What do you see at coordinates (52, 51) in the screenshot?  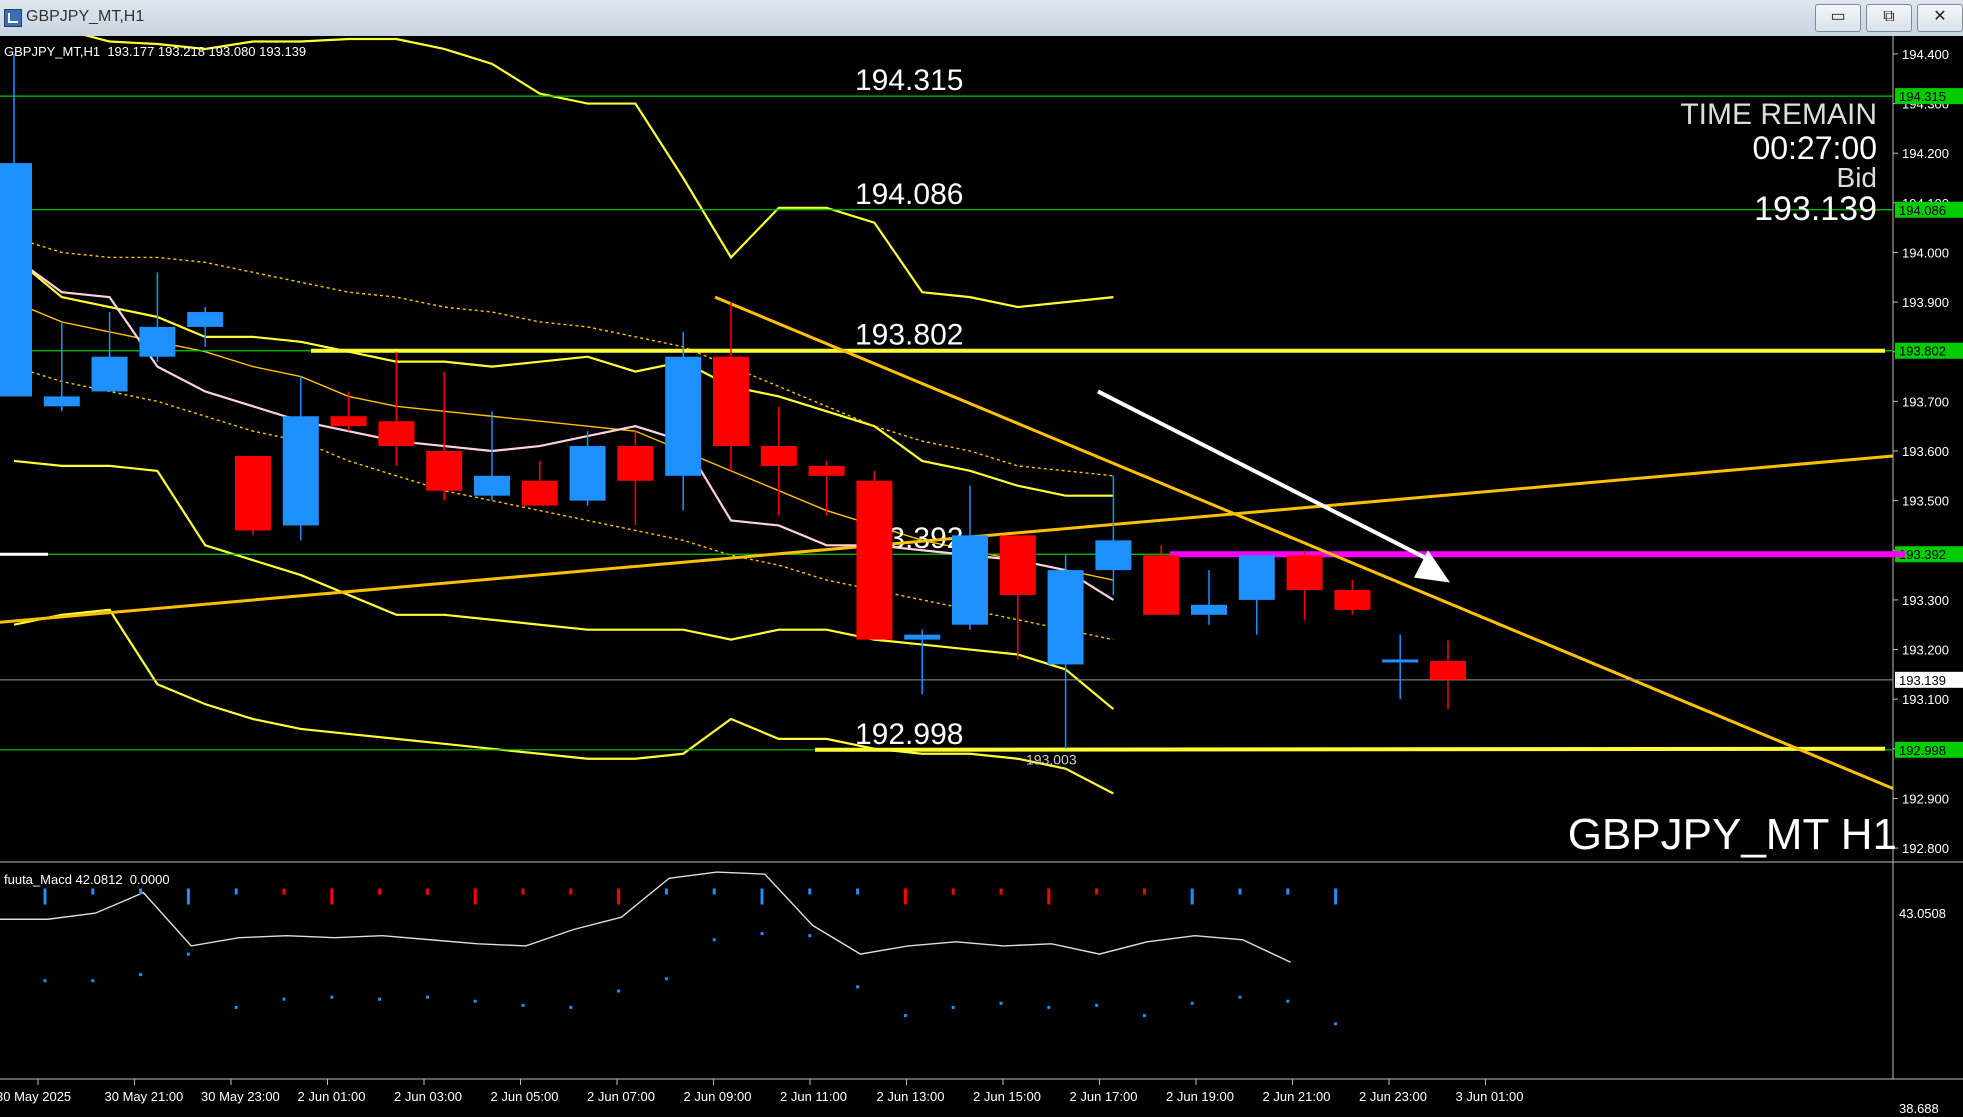 I see `symbol-label: GBPJPY_MT,H1` at bounding box center [52, 51].